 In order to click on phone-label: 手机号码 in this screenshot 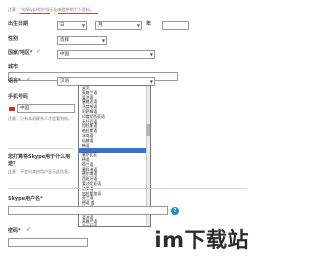, I will do `click(18, 97)`.